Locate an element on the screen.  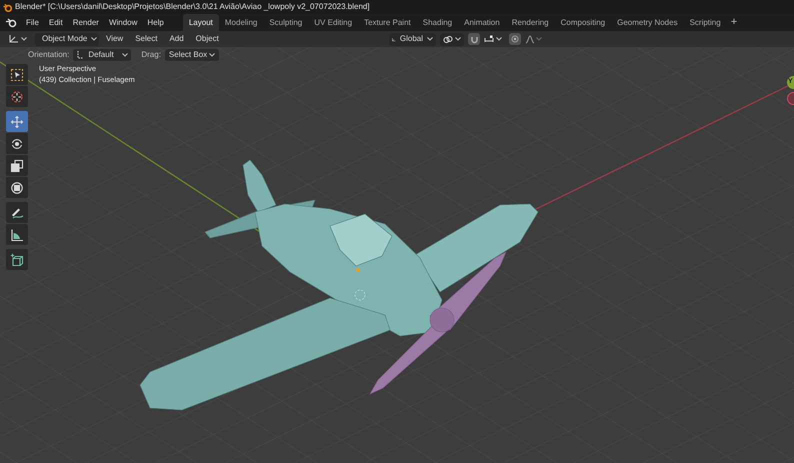
add-cube-icon is located at coordinates (17, 259).